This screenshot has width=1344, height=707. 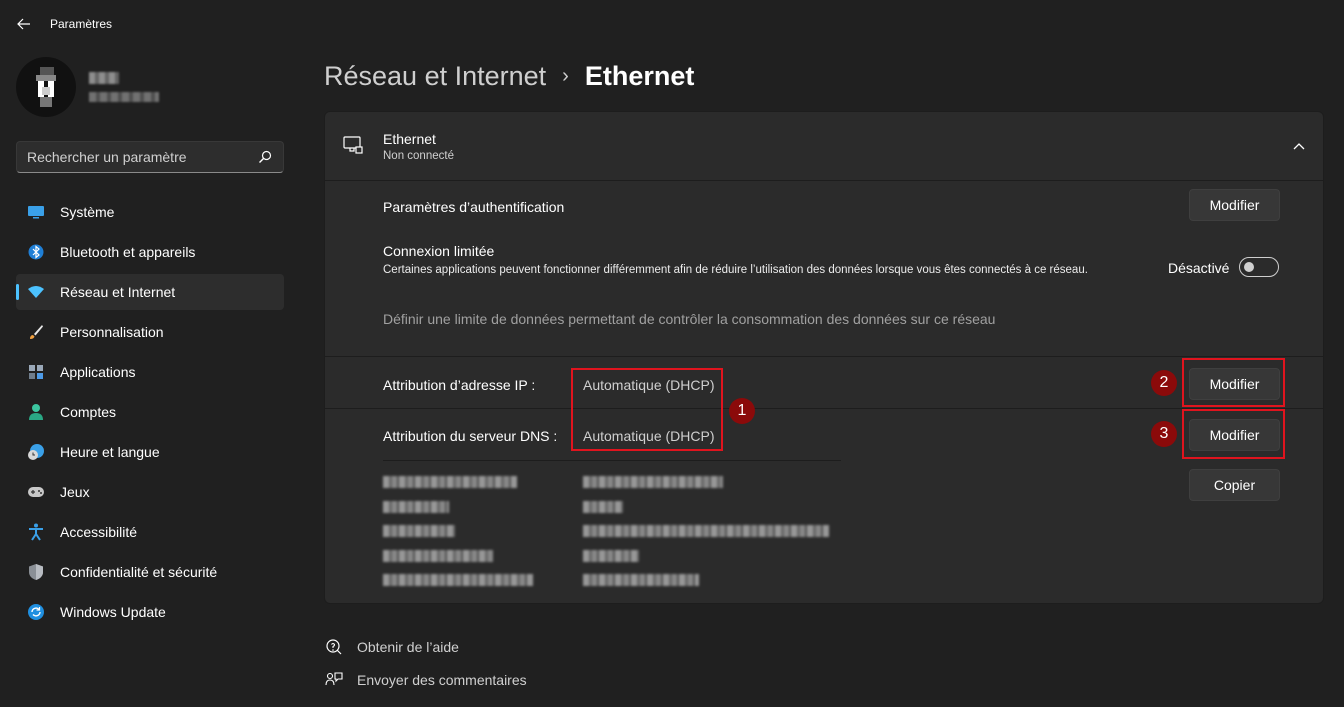 What do you see at coordinates (1233, 434) in the screenshot?
I see `annotation-box-dns-modify` at bounding box center [1233, 434].